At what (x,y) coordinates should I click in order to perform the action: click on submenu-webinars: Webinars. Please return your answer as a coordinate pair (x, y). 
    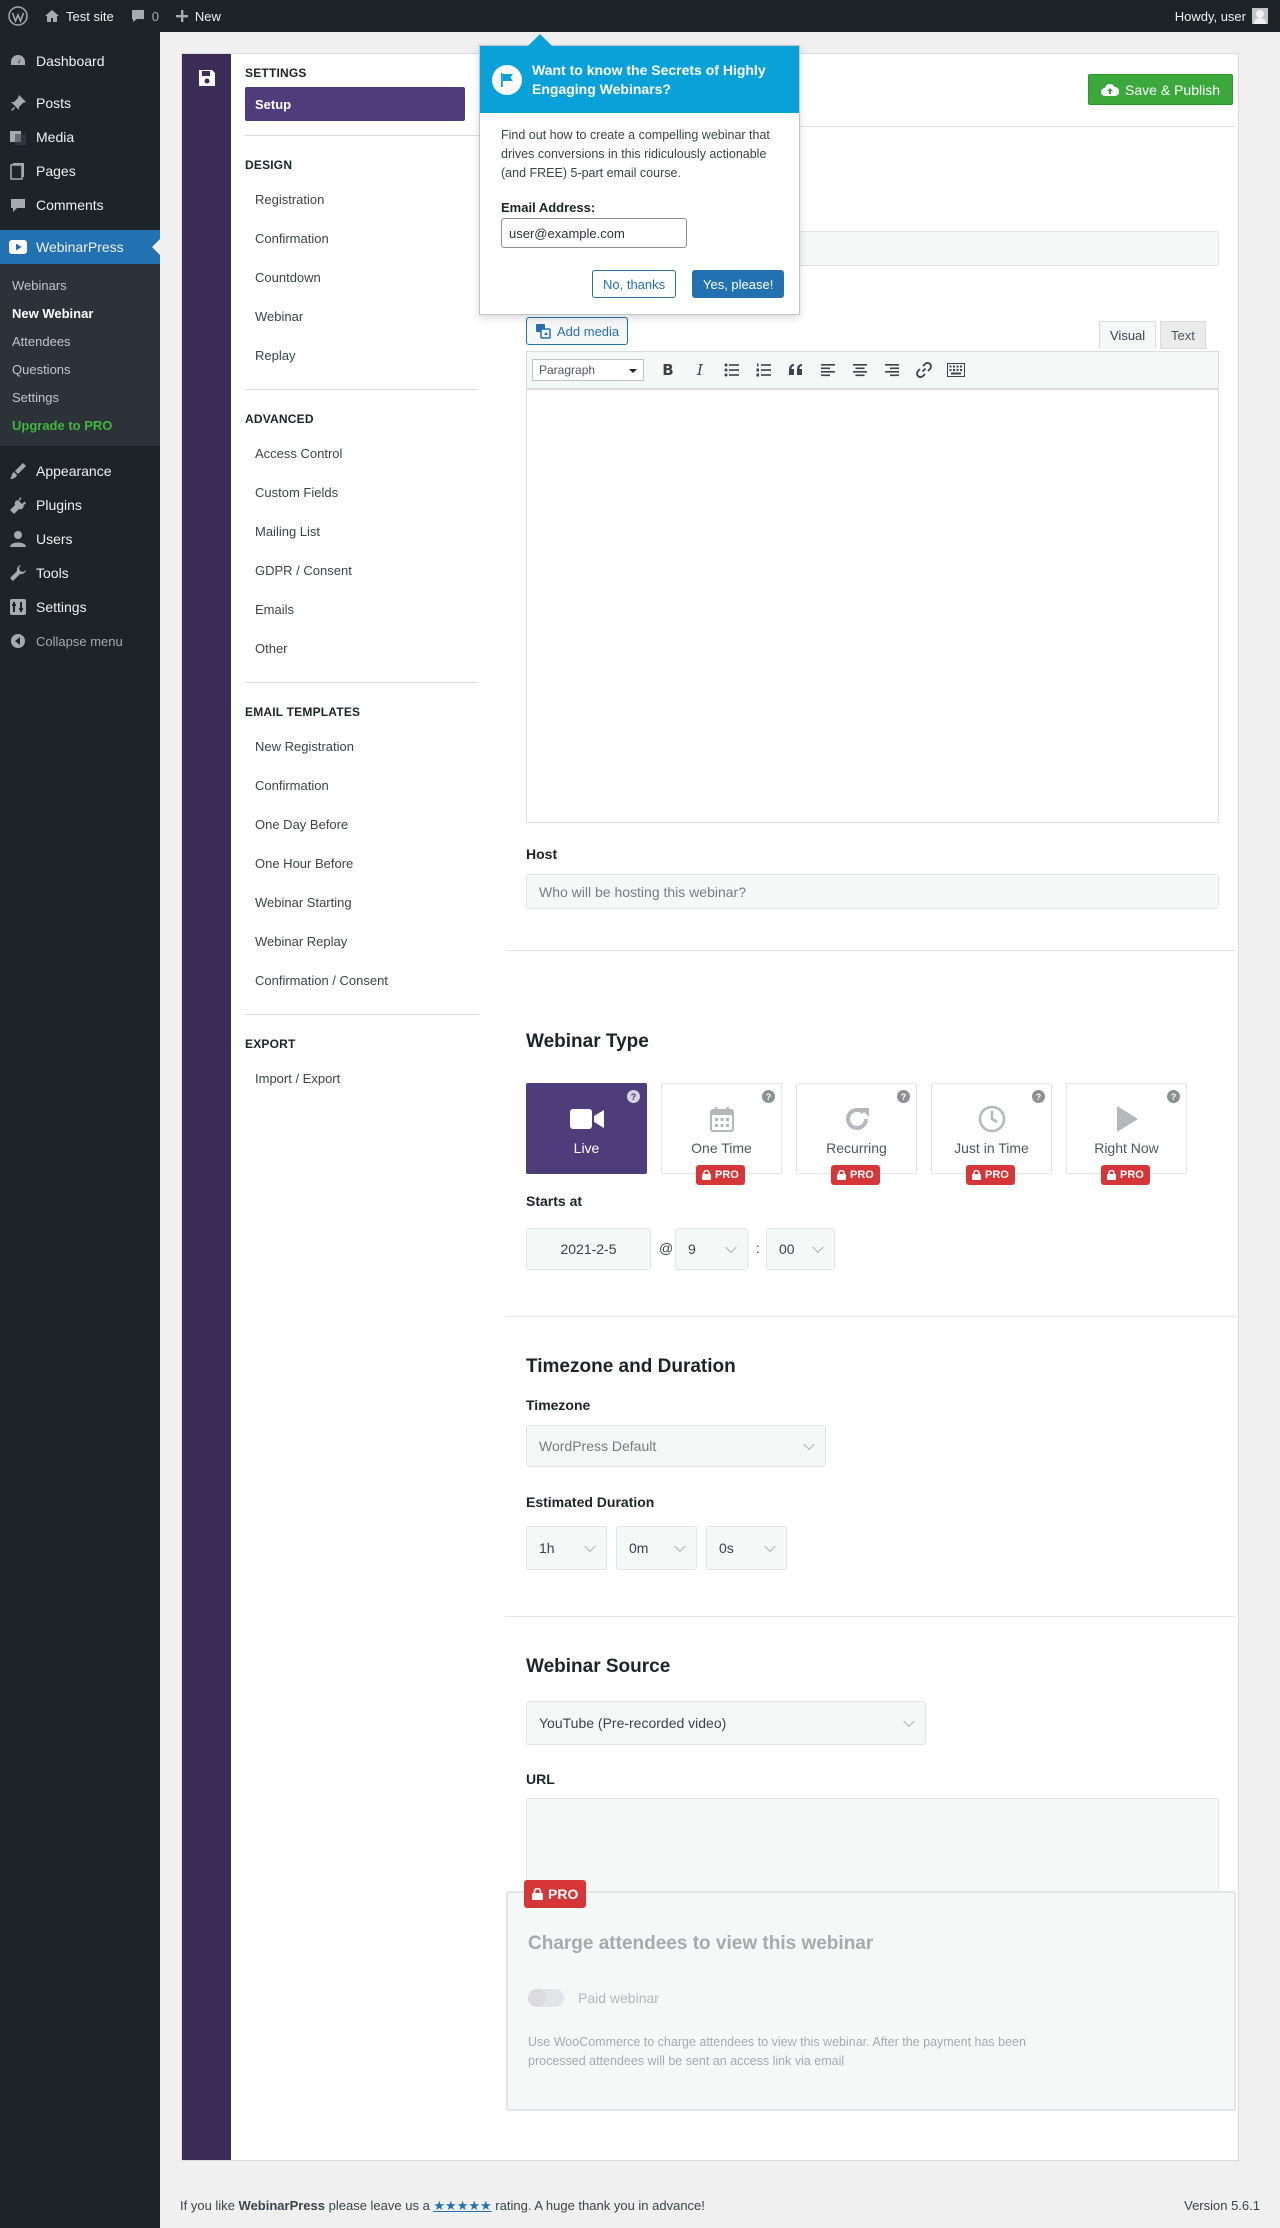
    Looking at the image, I should click on (80, 285).